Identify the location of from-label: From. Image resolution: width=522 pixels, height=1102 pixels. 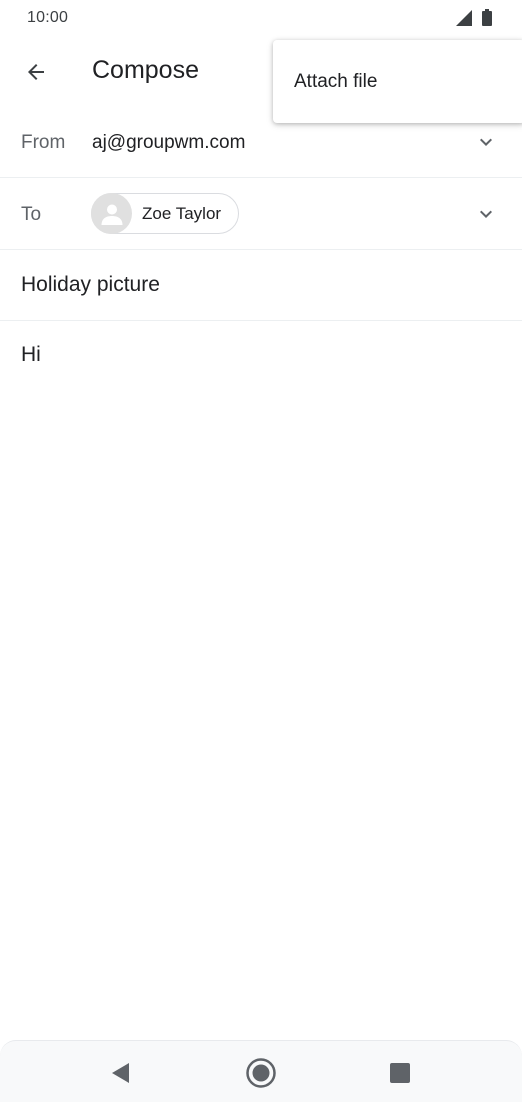
(43, 142).